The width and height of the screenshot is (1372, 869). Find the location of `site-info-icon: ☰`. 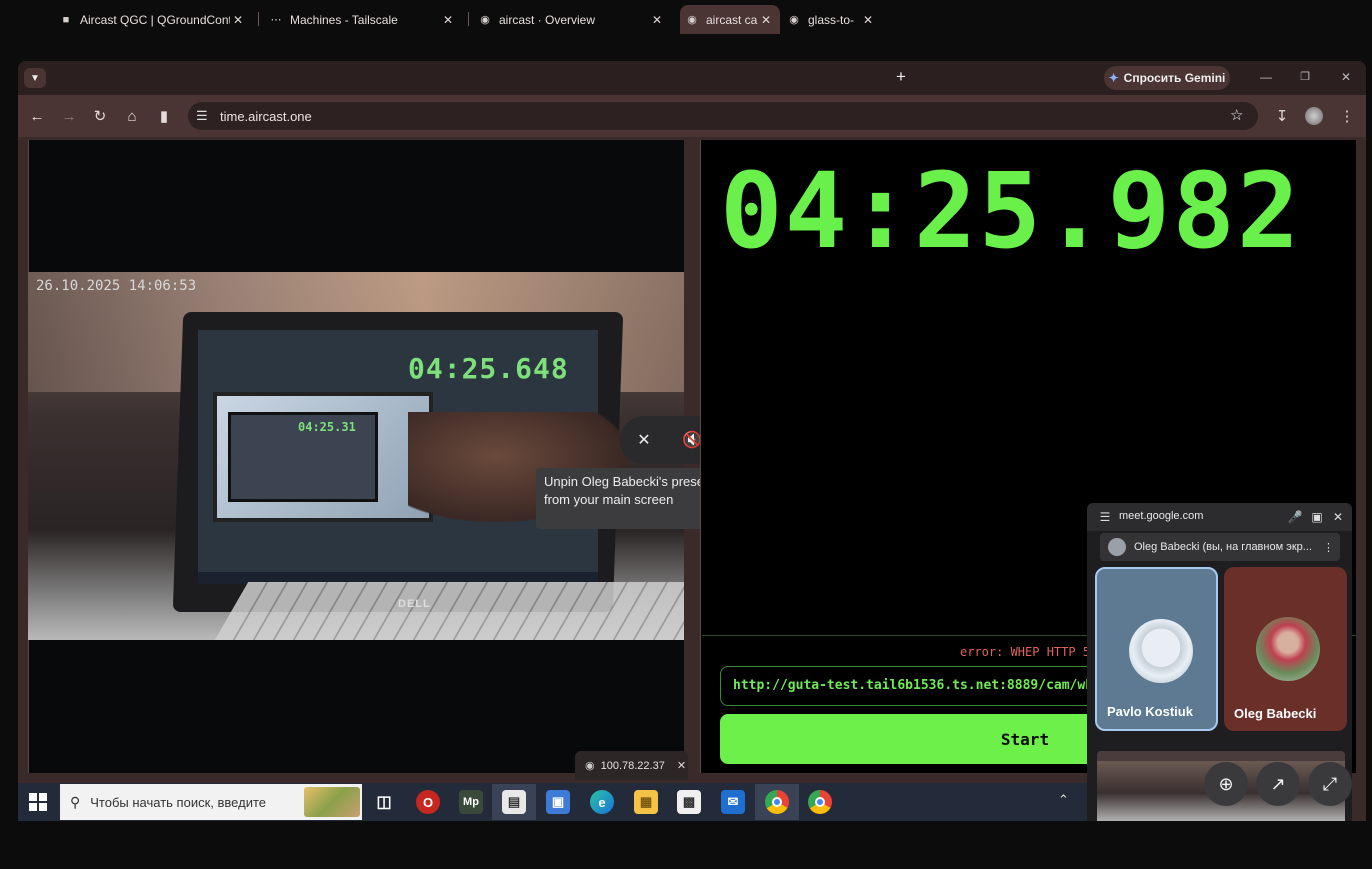

site-info-icon: ☰ is located at coordinates (202, 116).